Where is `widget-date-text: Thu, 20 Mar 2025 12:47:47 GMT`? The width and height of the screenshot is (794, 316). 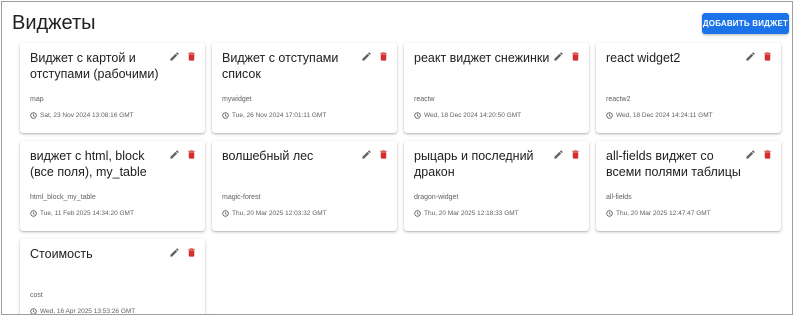
widget-date-text: Thu, 20 Mar 2025 12:47:47 GMT is located at coordinates (663, 213).